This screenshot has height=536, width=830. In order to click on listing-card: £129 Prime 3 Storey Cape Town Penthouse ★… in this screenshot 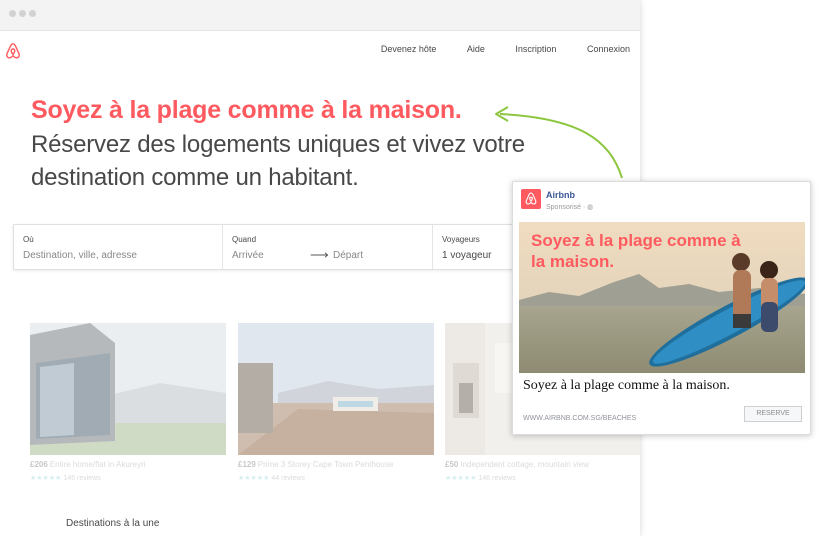, I will do `click(336, 402)`.